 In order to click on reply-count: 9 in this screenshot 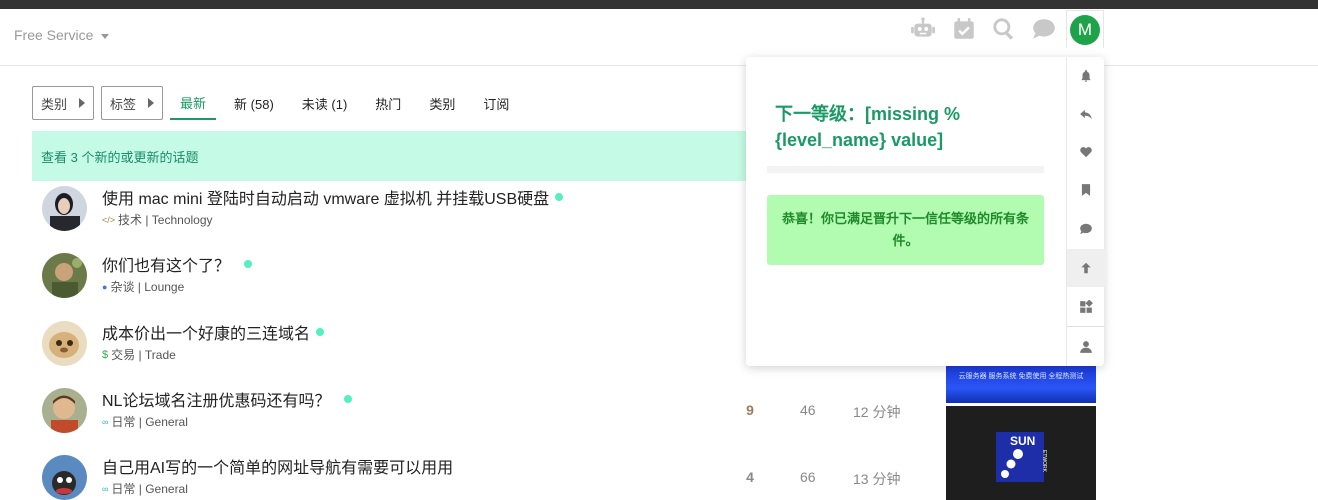, I will do `click(750, 410)`.